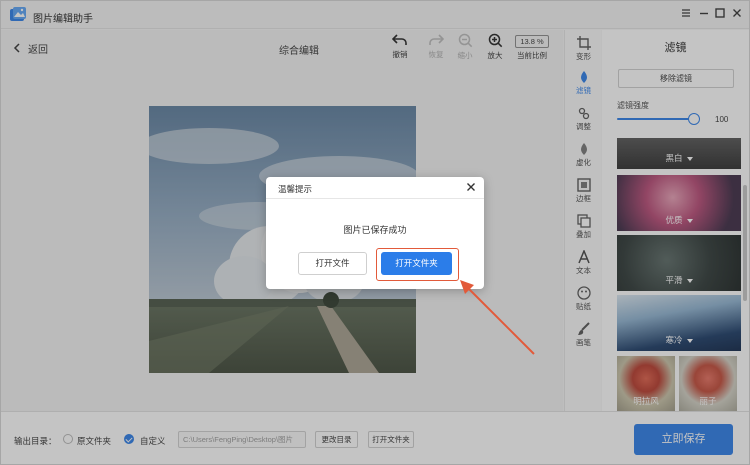  What do you see at coordinates (497, 317) in the screenshot?
I see `annotation-arrow-icon` at bounding box center [497, 317].